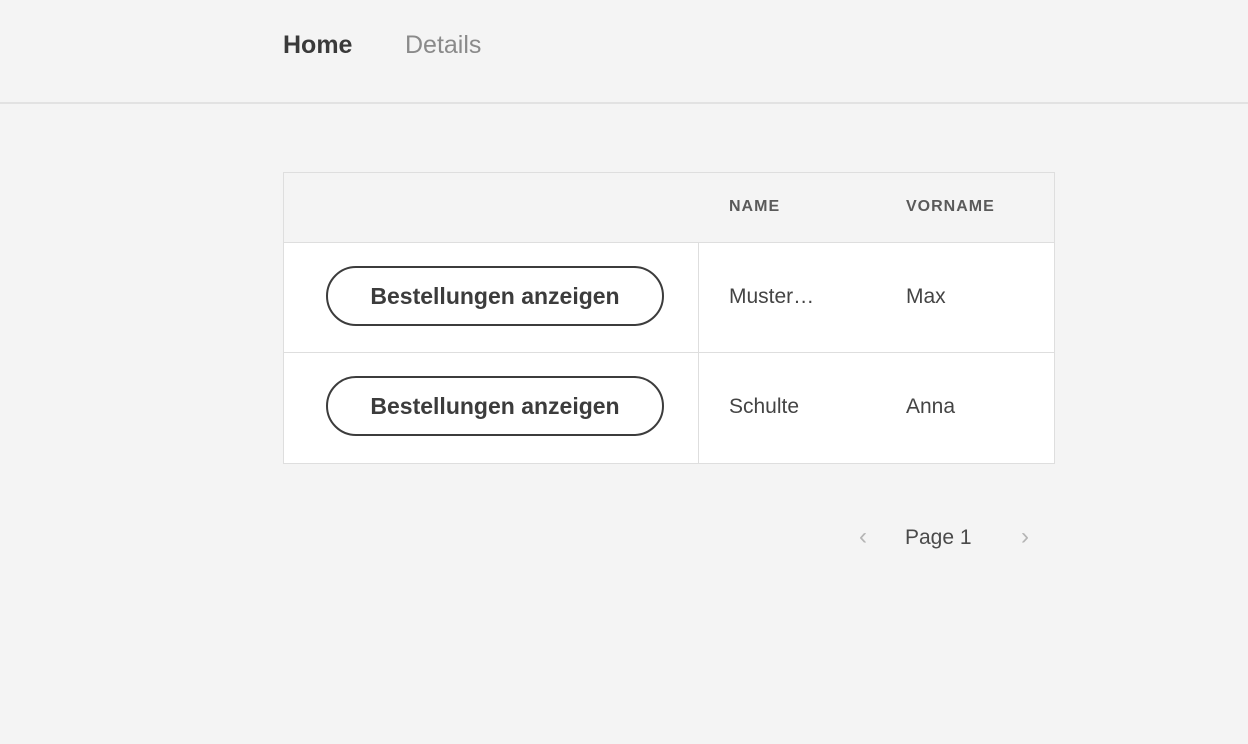 The image size is (1248, 744). What do you see at coordinates (926, 296) in the screenshot?
I see `cell-vorname: Max` at bounding box center [926, 296].